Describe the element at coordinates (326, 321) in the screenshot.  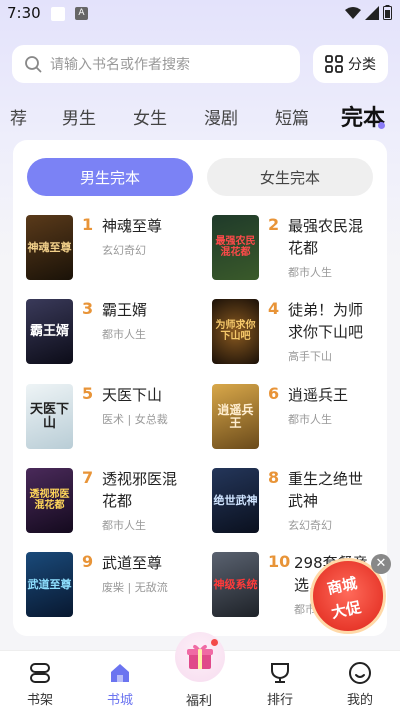
I see `book-title: 徒弟！为师求你下山吧` at that location.